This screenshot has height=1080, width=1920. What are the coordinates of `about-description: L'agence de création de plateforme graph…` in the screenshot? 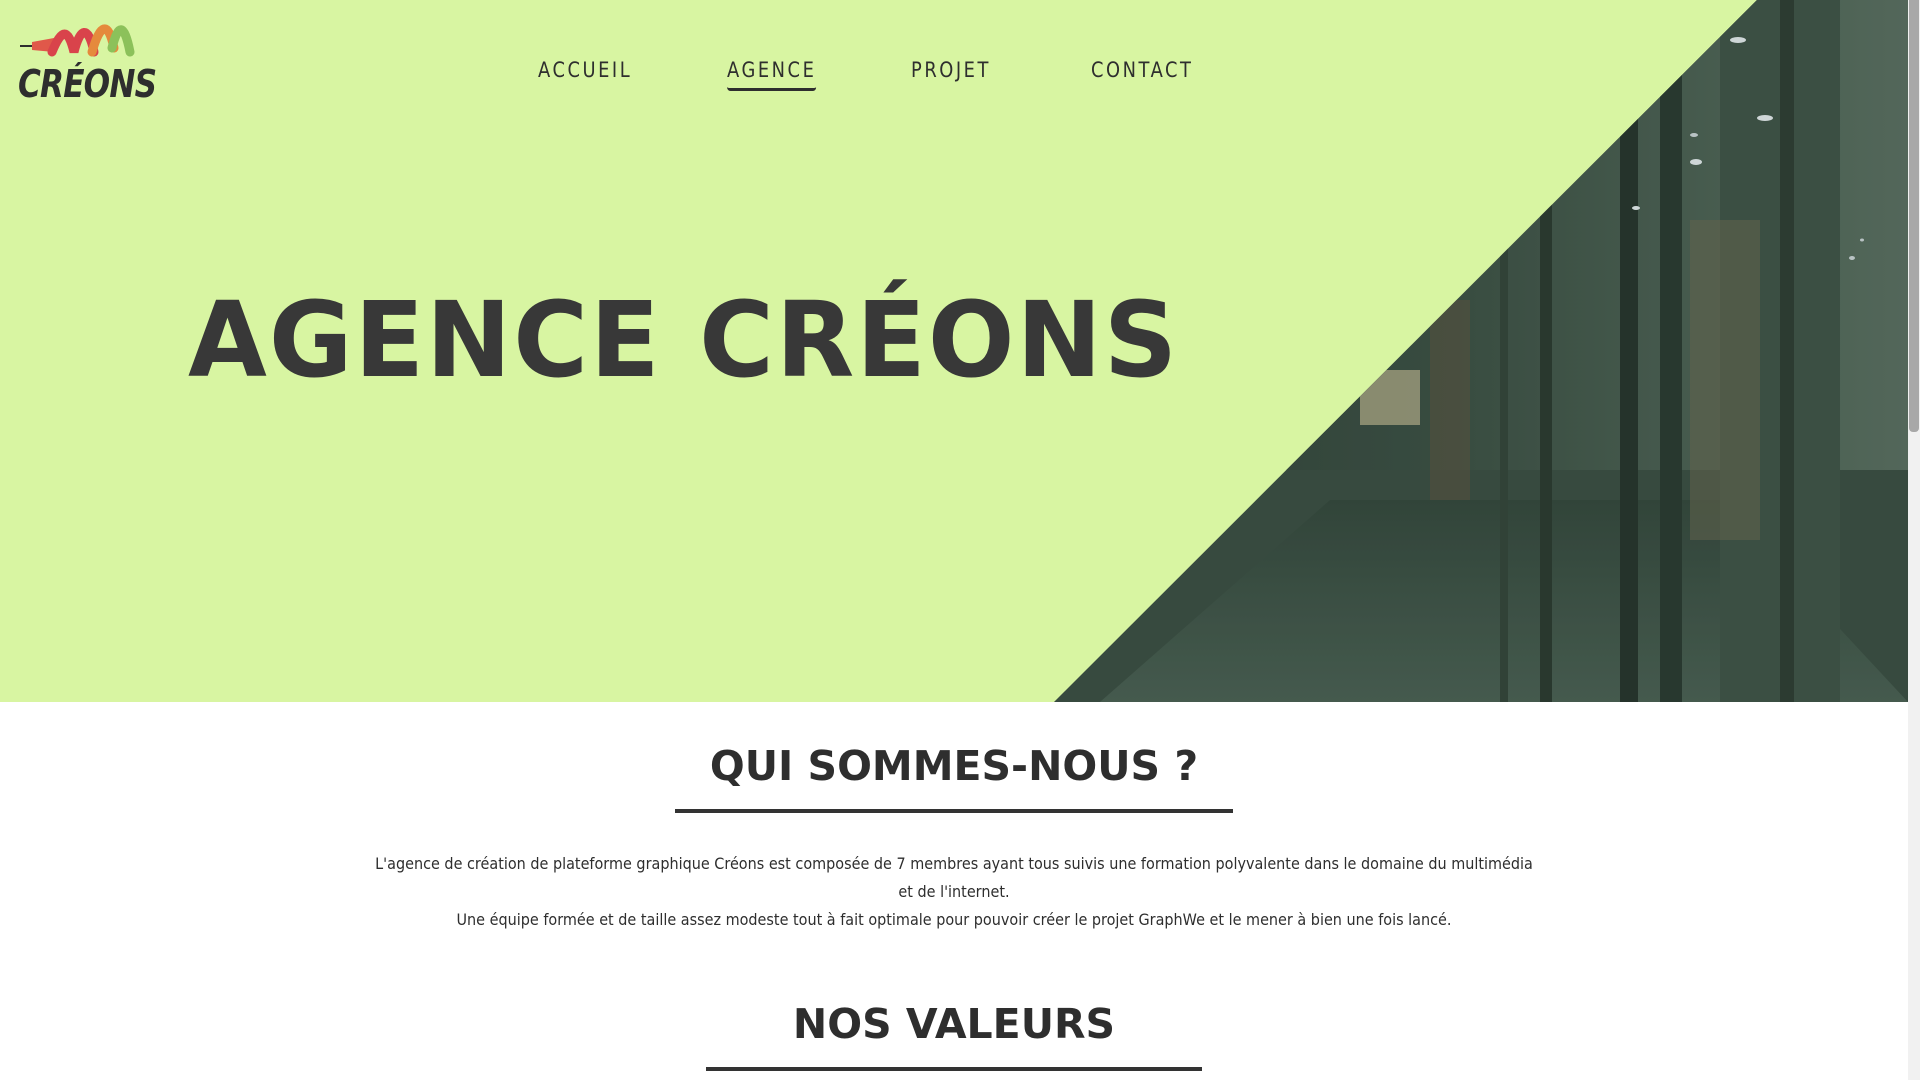 It's located at (954, 892).